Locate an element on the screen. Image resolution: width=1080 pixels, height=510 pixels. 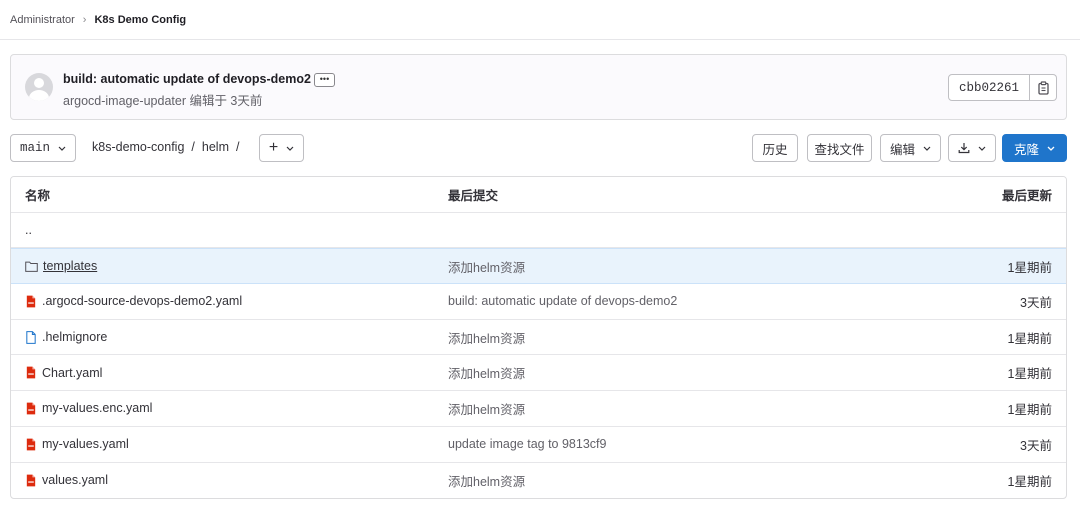
add-to-tree-button: + is located at coordinates (281, 148).